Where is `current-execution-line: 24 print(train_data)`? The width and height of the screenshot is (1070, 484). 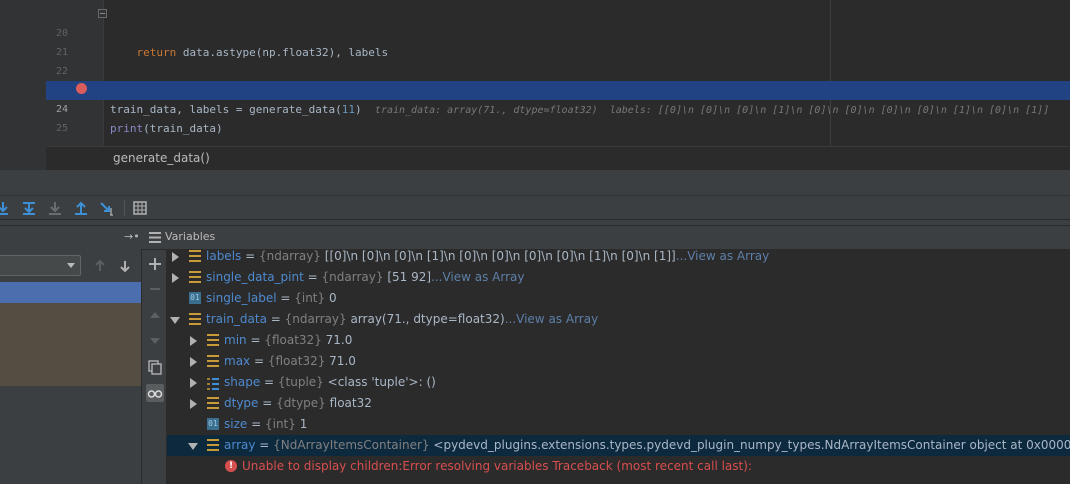 current-execution-line: 24 print(train_data) is located at coordinates (558, 108).